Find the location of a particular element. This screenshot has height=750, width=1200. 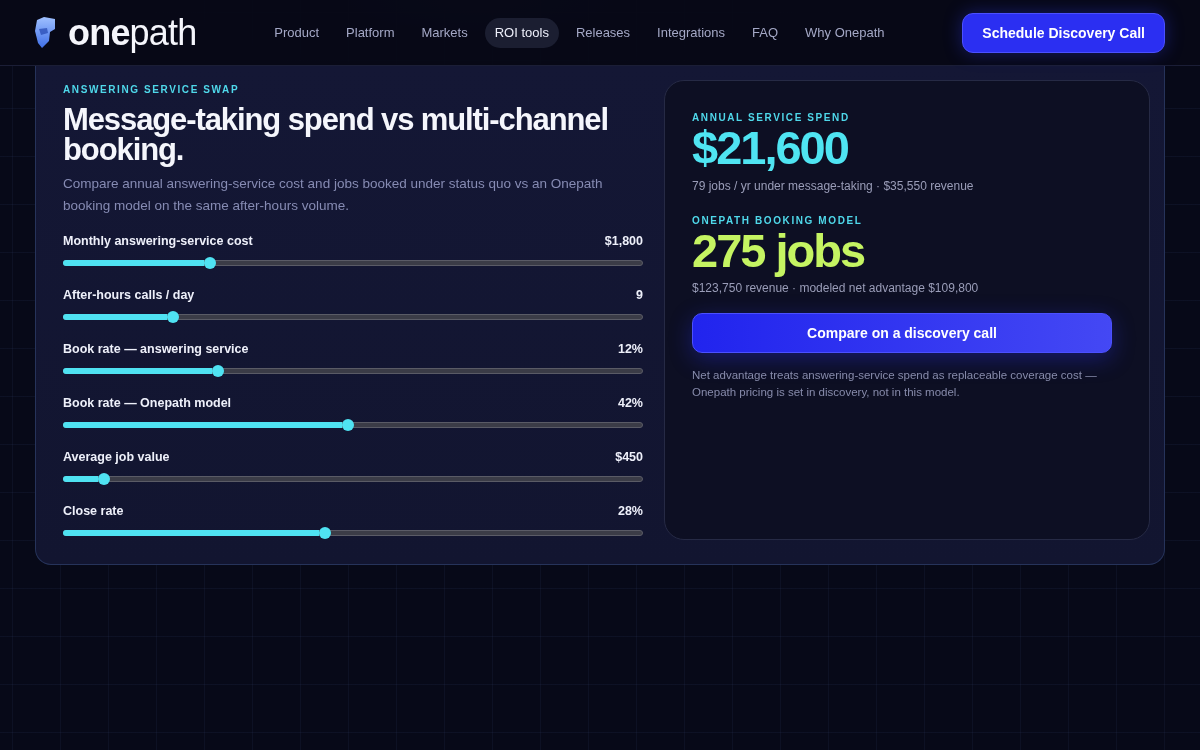

nav-link: Why Onepath is located at coordinates (845, 32).